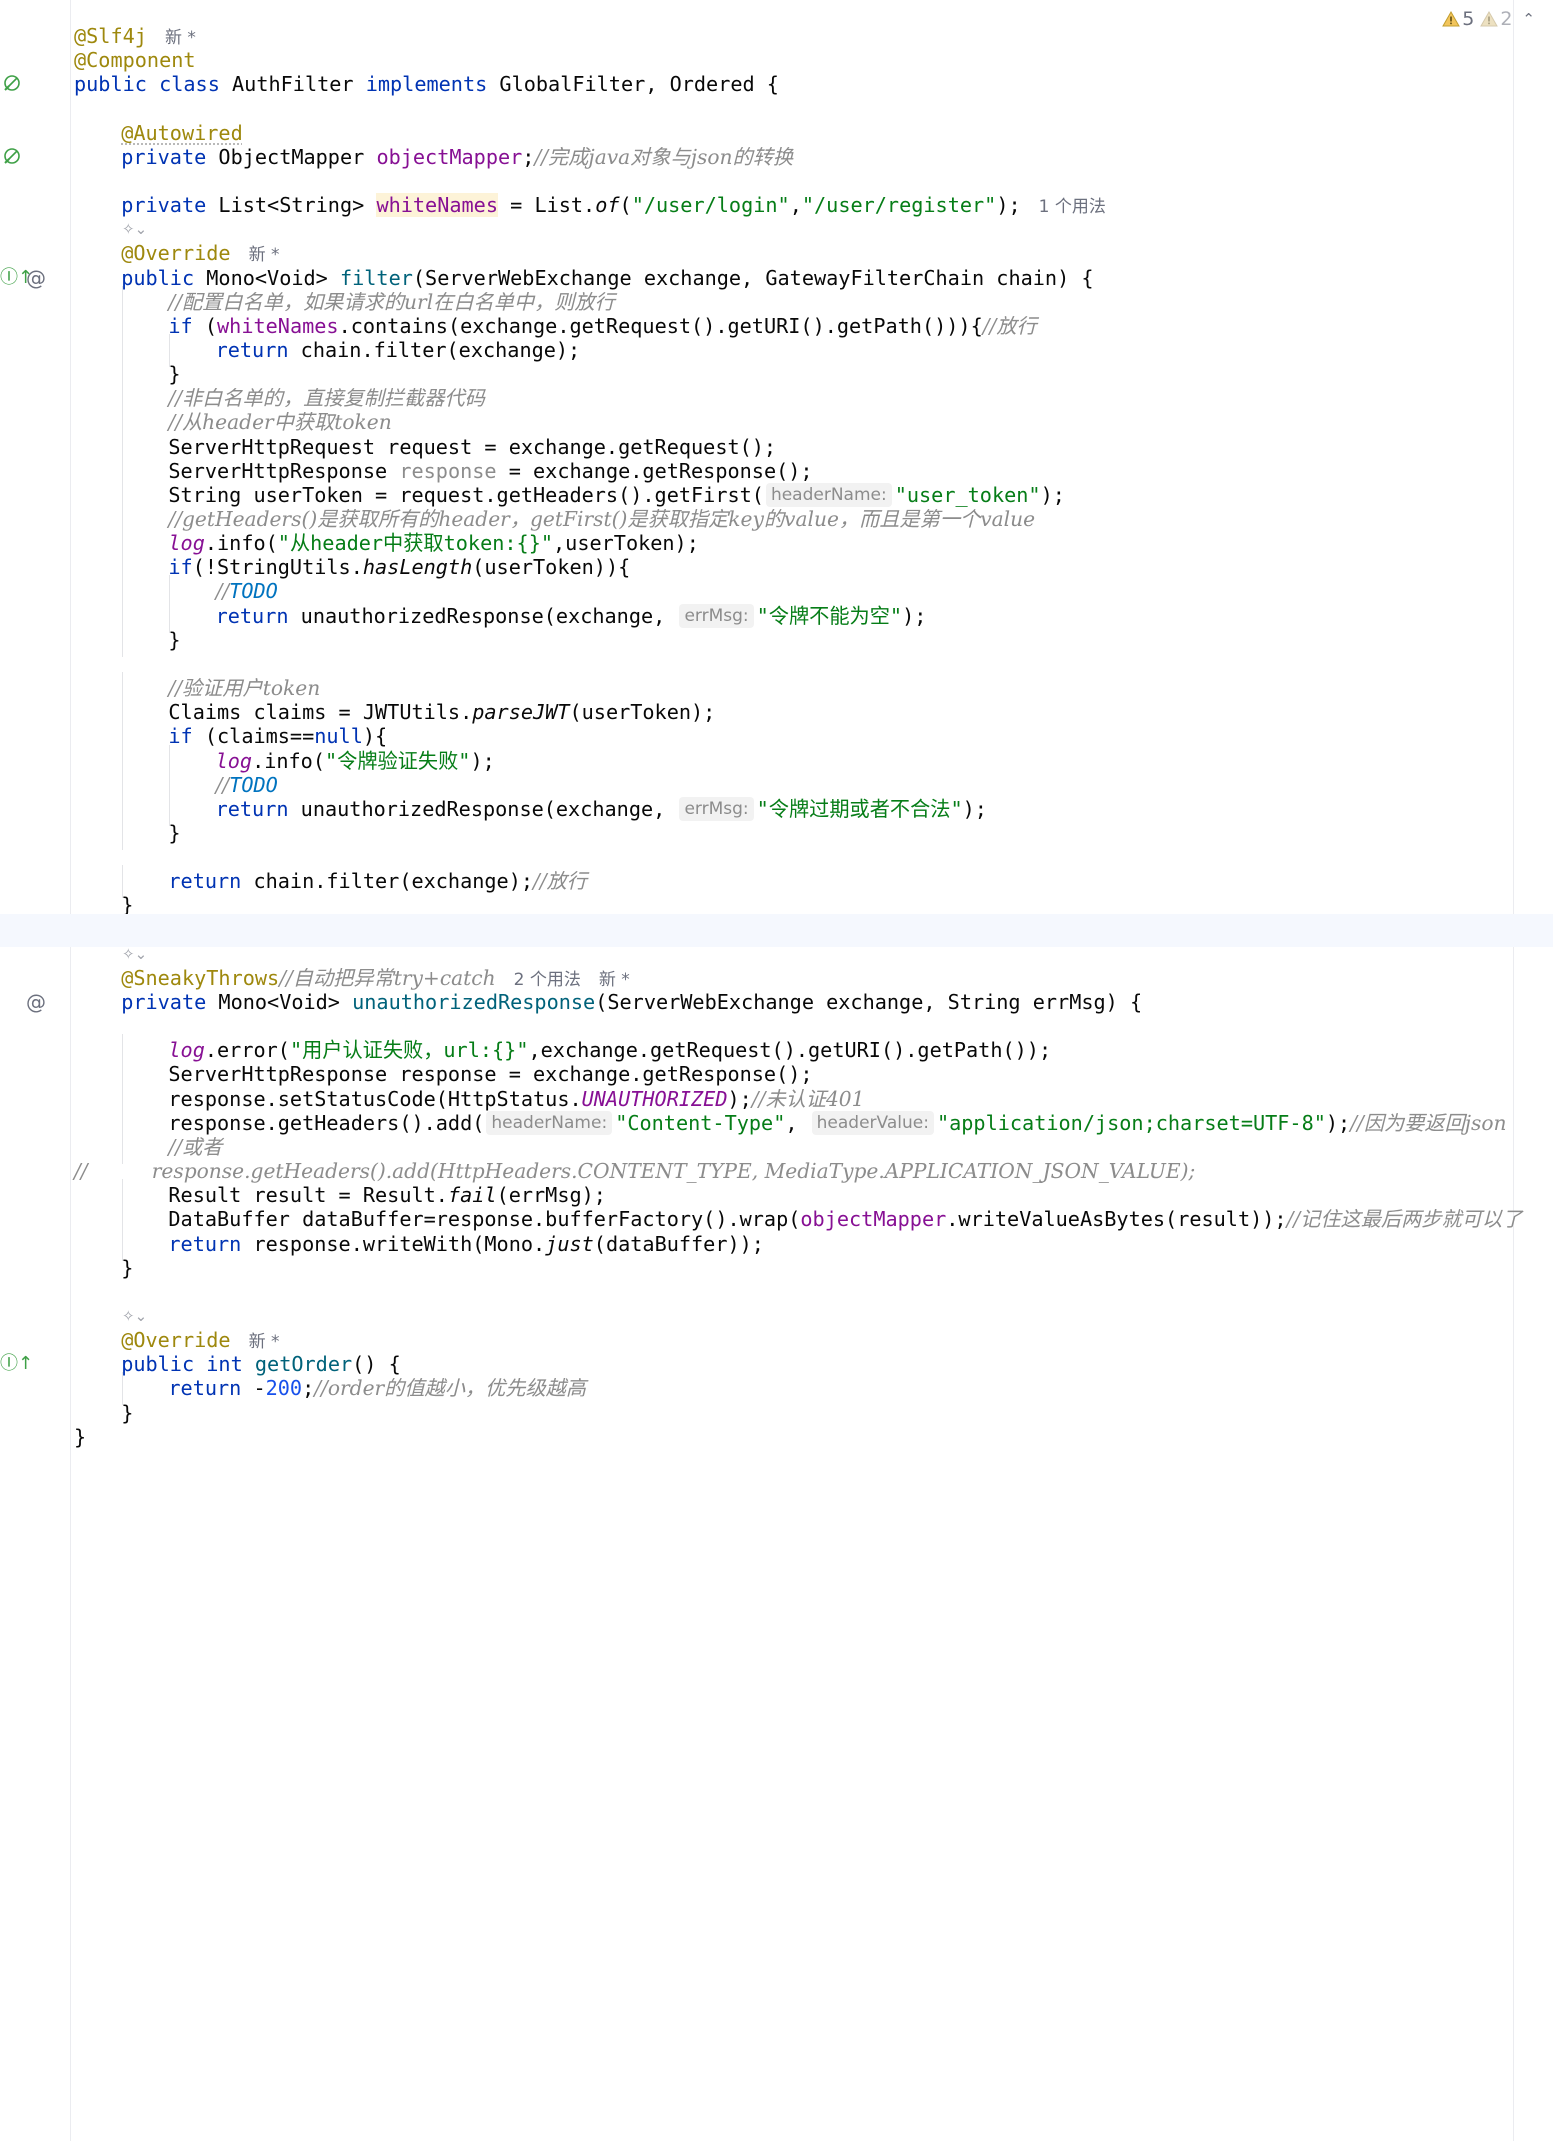 The width and height of the screenshot is (1553, 2141). I want to click on right-margin-guide, so click(1513, 1070).